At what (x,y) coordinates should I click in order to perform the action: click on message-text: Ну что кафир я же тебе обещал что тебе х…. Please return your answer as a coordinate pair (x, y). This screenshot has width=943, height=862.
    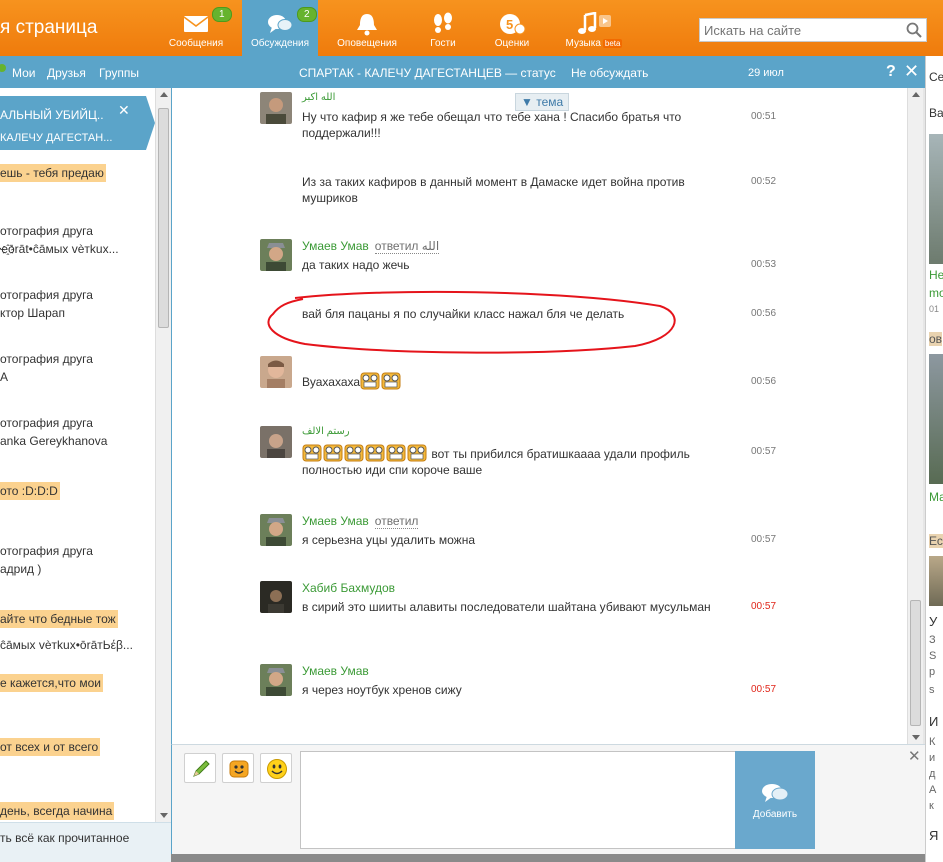
    Looking at the image, I should click on (492, 125).